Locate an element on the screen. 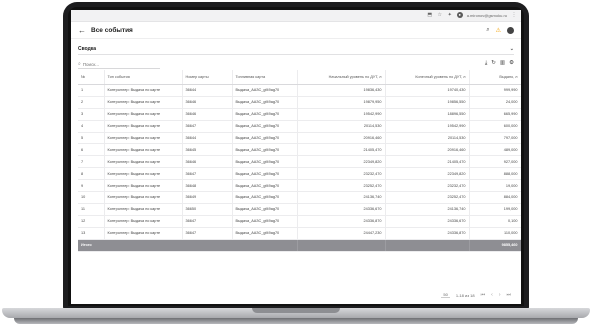  table-cell: 19740,430 is located at coordinates (427, 90).